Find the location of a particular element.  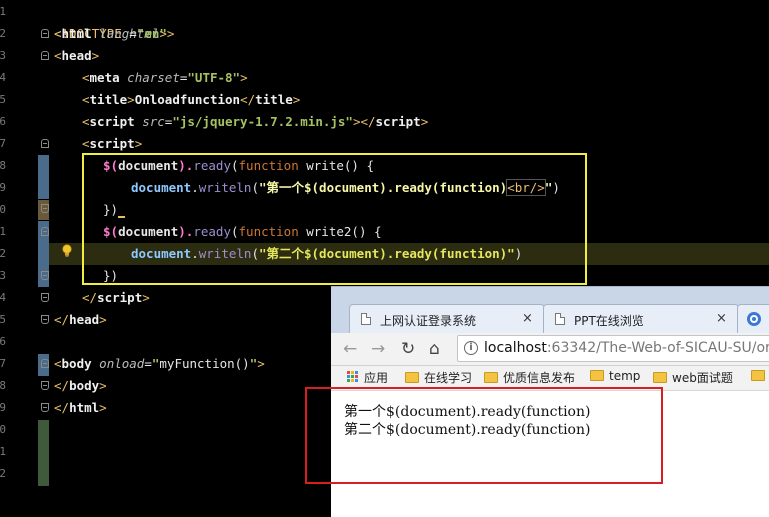

bookmark-overflow is located at coordinates (760, 376).